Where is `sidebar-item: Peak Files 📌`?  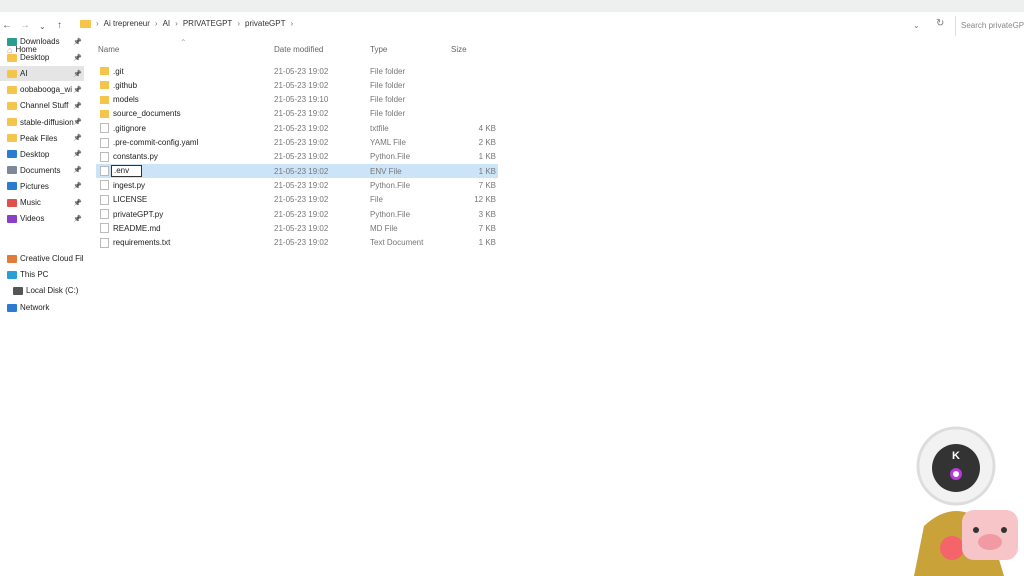 sidebar-item: Peak Files 📌 is located at coordinates (42, 138).